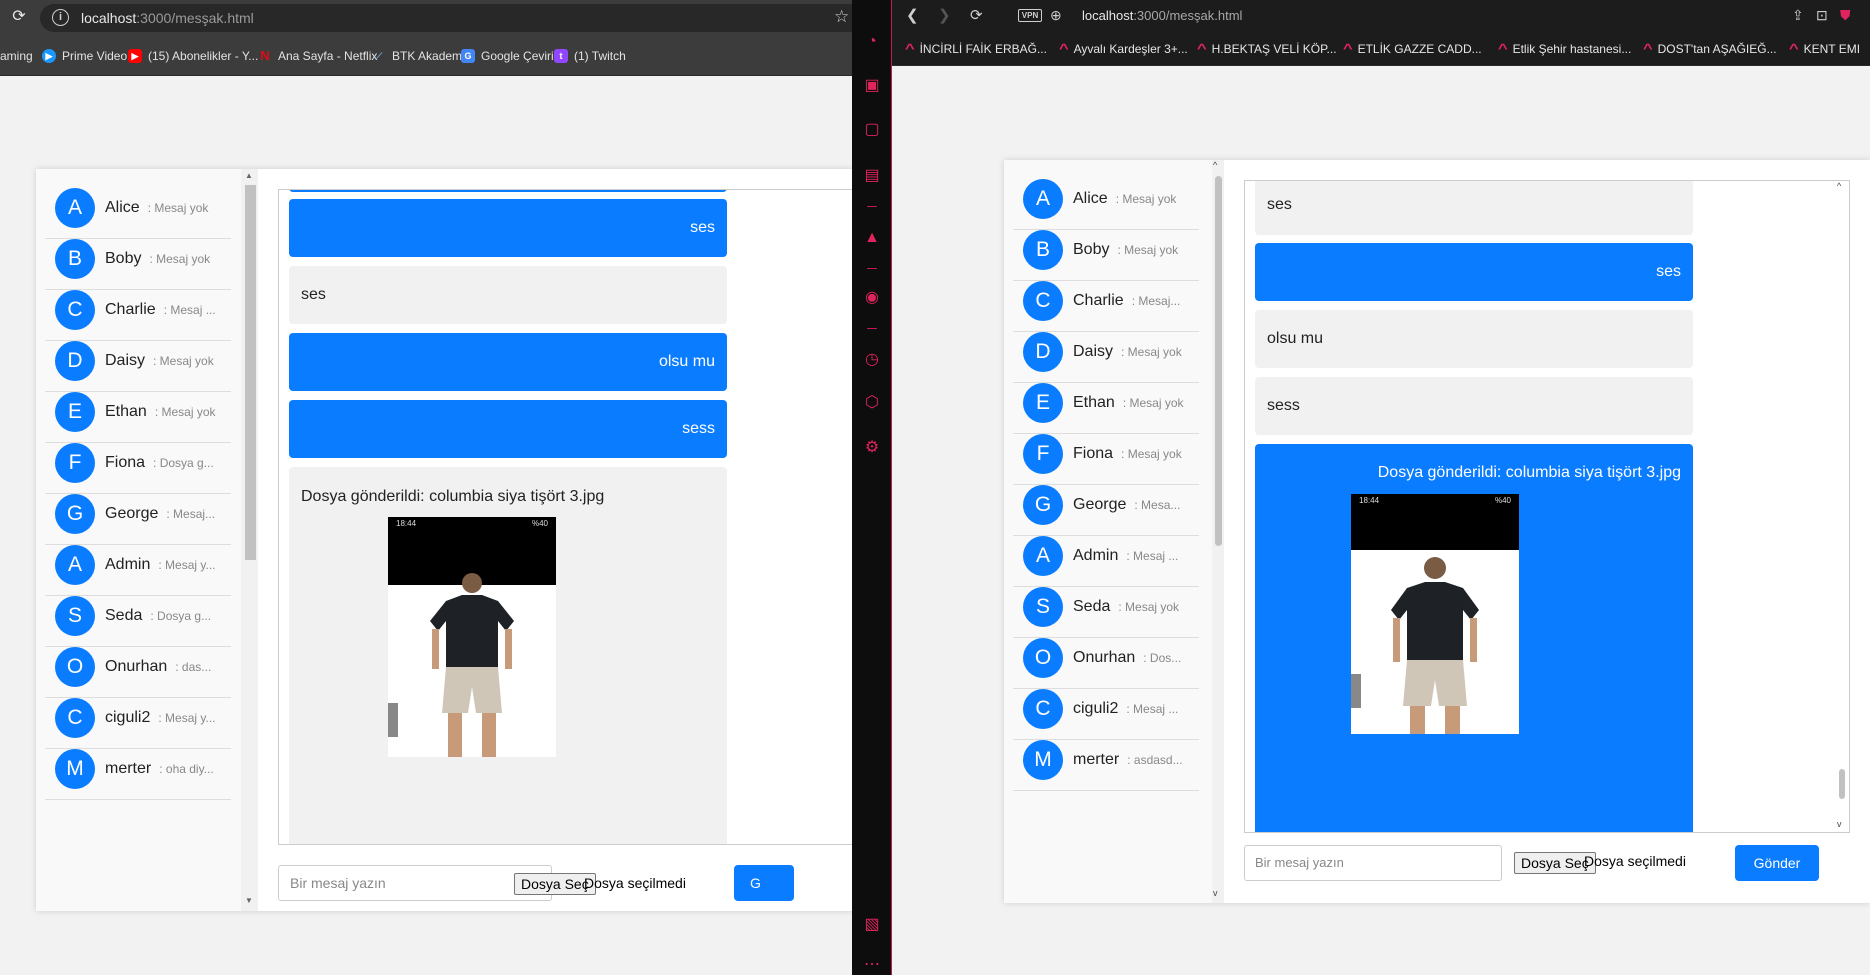  What do you see at coordinates (128, 717) in the screenshot?
I see `contact-name: ciguli2` at bounding box center [128, 717].